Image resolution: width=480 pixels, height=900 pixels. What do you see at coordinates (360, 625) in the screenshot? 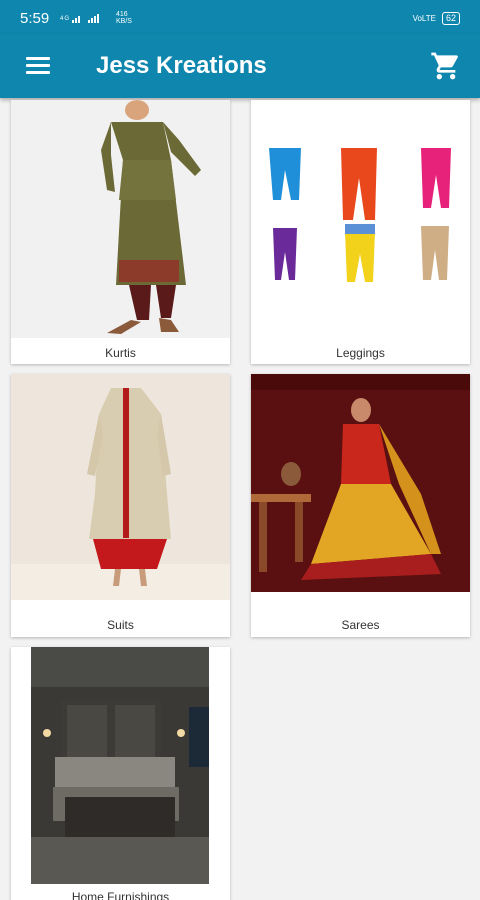
I see `category-label: Sarees` at bounding box center [360, 625].